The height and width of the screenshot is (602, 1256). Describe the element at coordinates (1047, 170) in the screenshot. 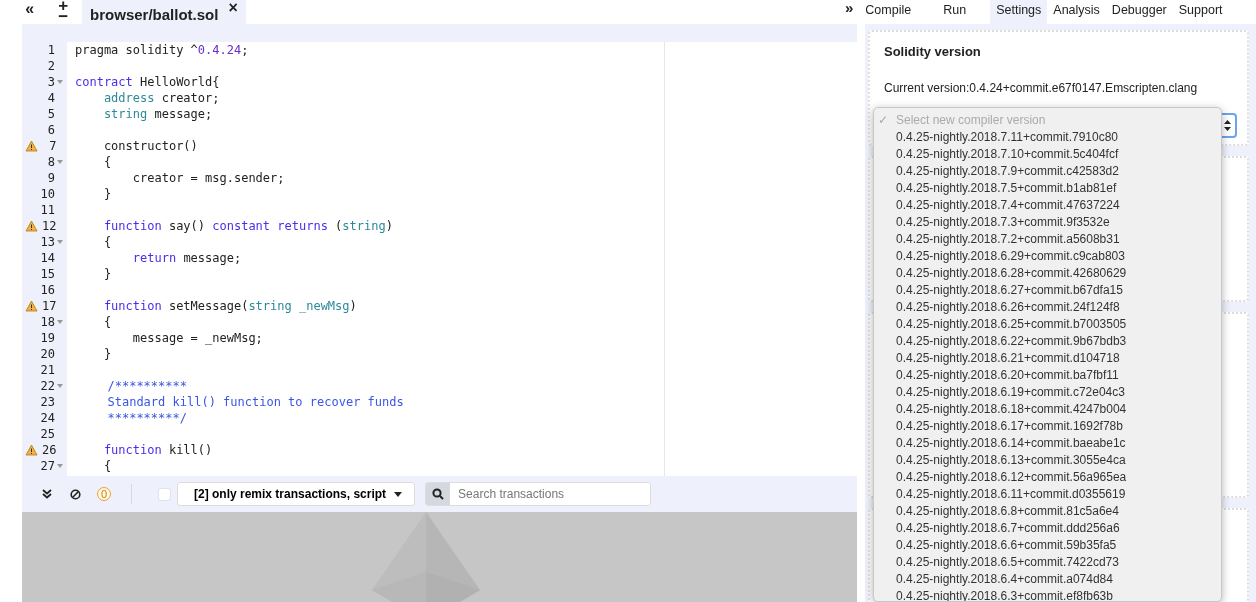

I see `menu-option: 0.4.25-nightly.2018.7.9+commit.c42583d2` at that location.